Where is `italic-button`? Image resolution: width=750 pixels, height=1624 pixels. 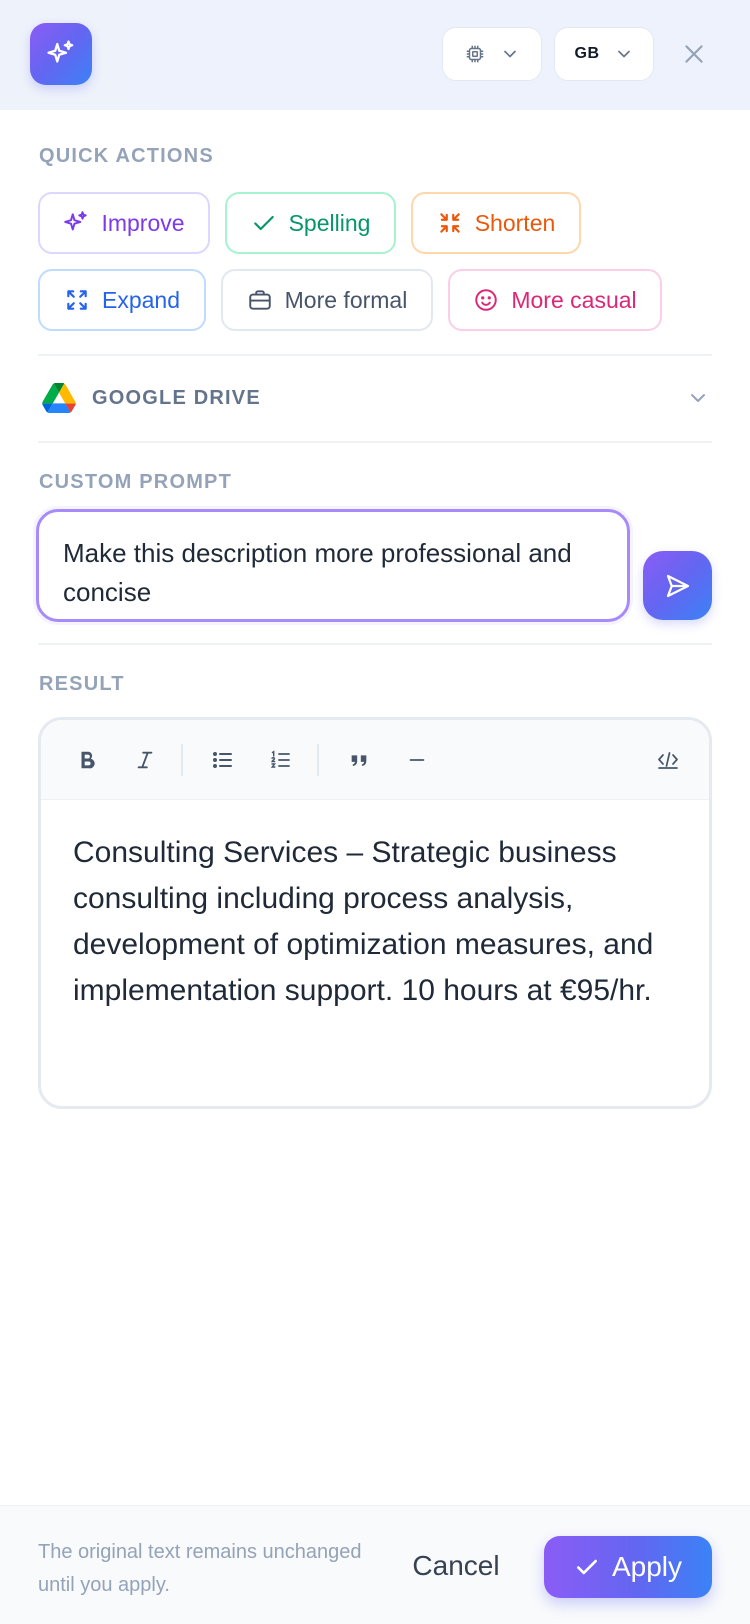
italic-button is located at coordinates (145, 760).